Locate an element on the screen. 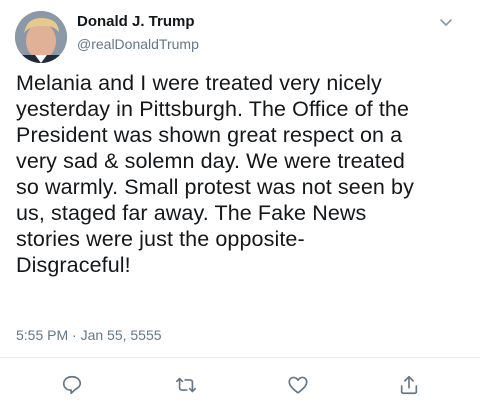  reply-icon is located at coordinates (72, 385).